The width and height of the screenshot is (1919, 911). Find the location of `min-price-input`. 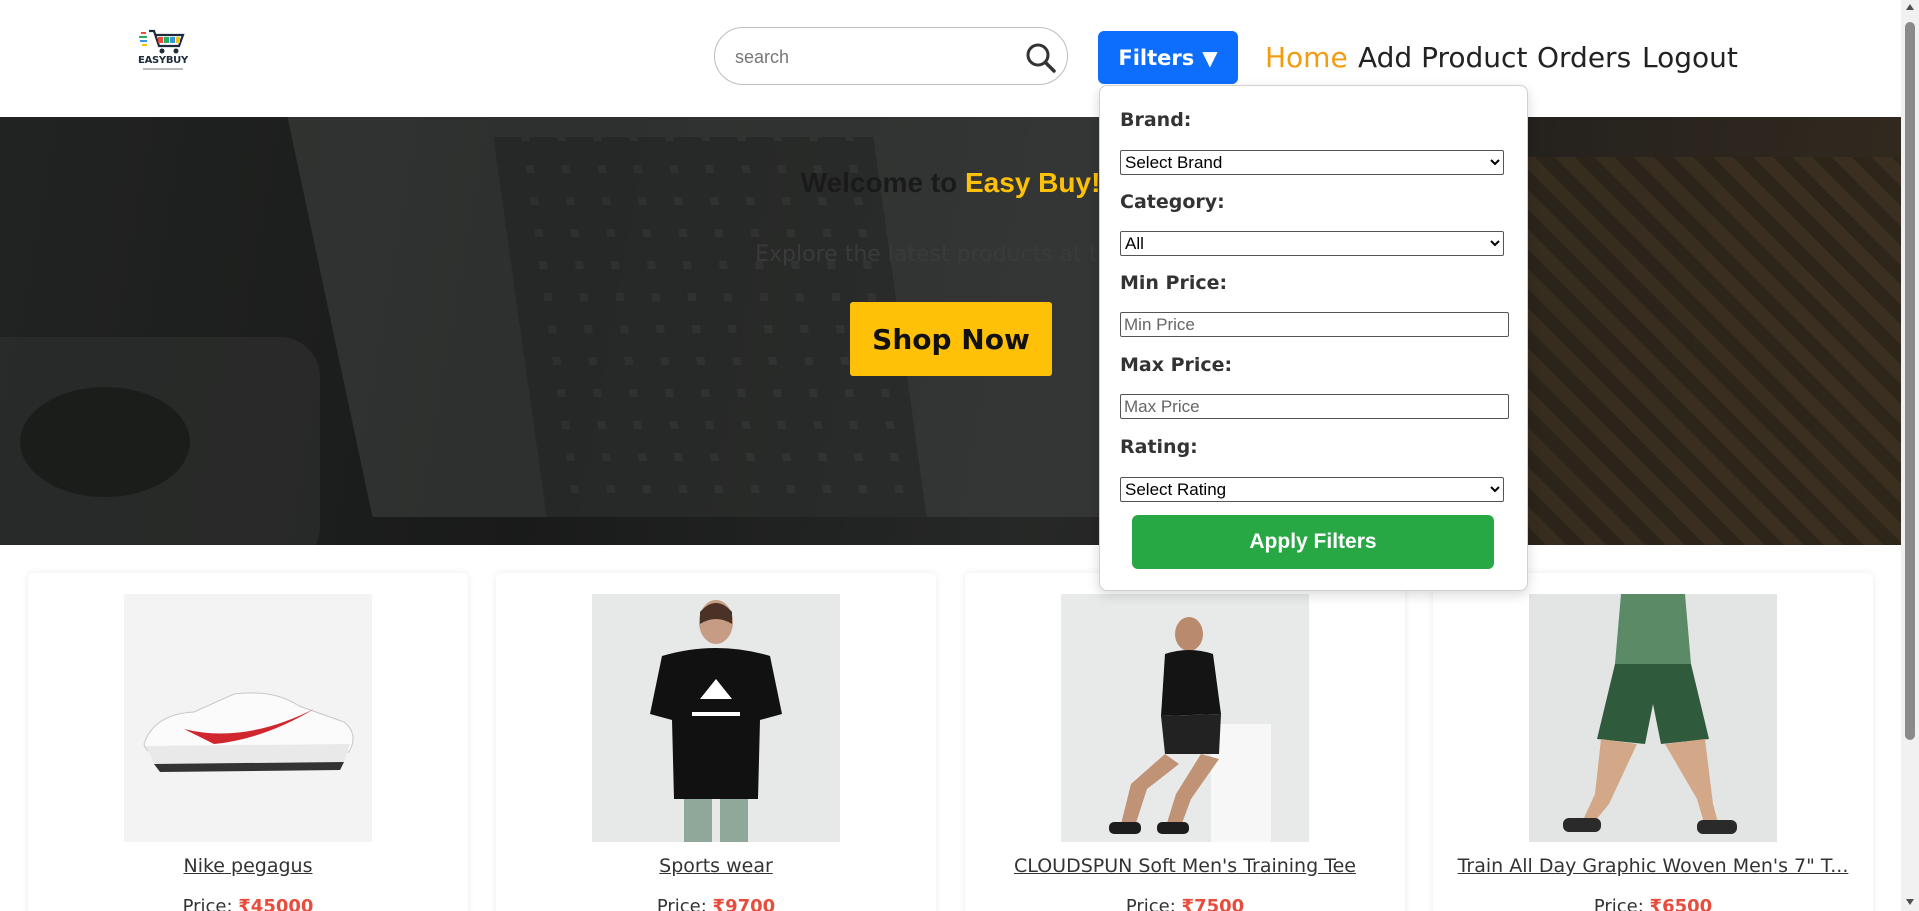

min-price-input is located at coordinates (1314, 324).